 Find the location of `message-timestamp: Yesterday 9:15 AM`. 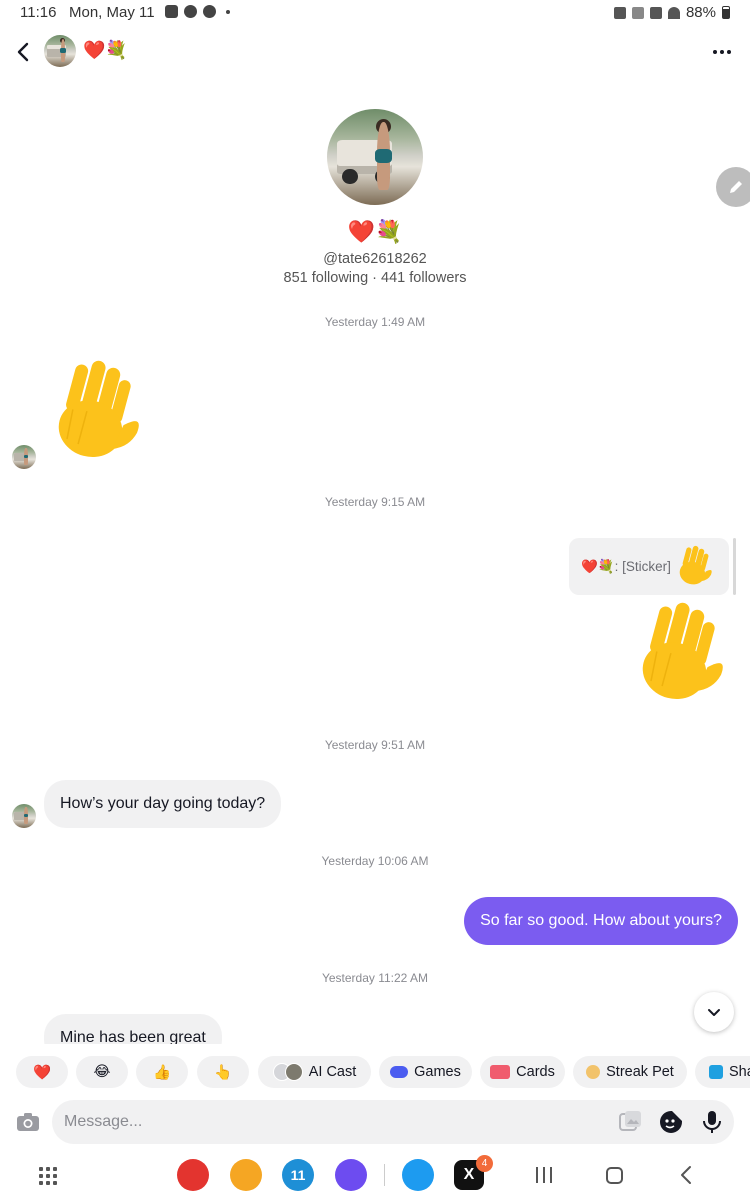

message-timestamp: Yesterday 9:15 AM is located at coordinates (375, 502).